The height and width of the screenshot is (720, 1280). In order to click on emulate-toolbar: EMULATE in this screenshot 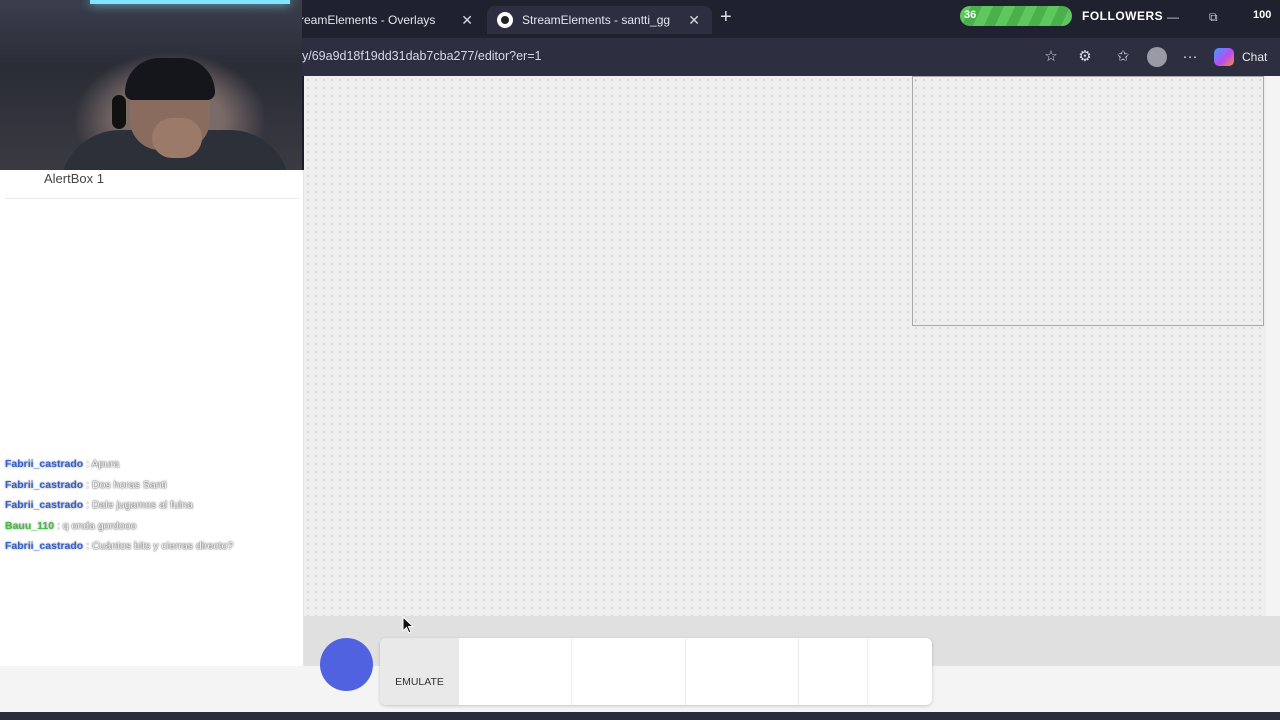, I will do `click(656, 671)`.